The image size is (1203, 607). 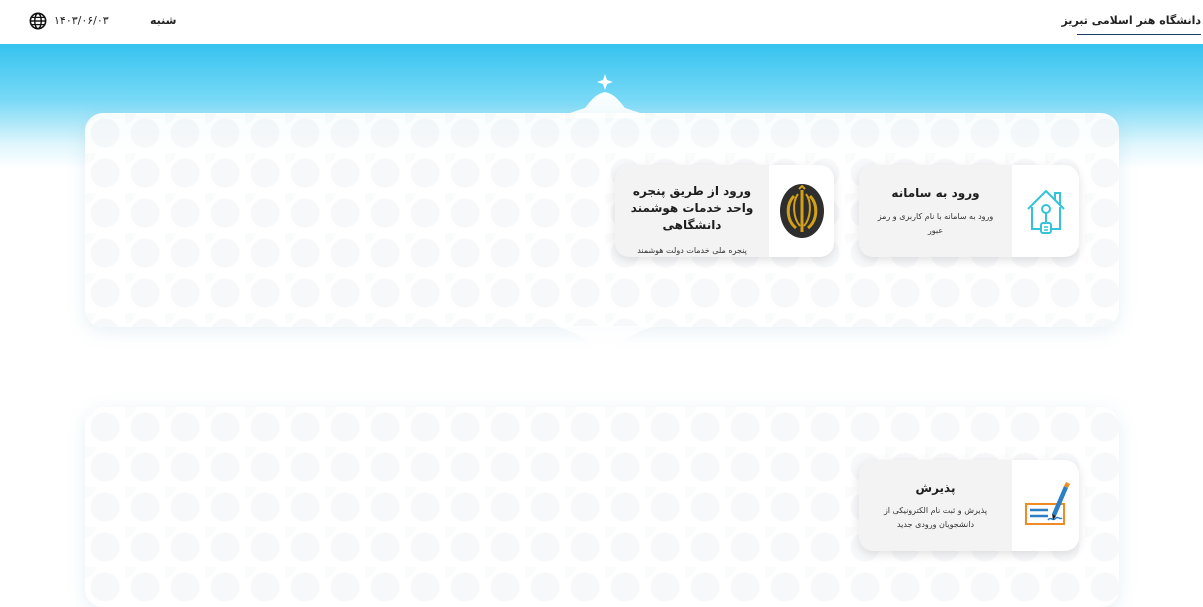 I want to click on card-description: پنجره ملی خدمات دولت هوشمند, so click(x=692, y=250).